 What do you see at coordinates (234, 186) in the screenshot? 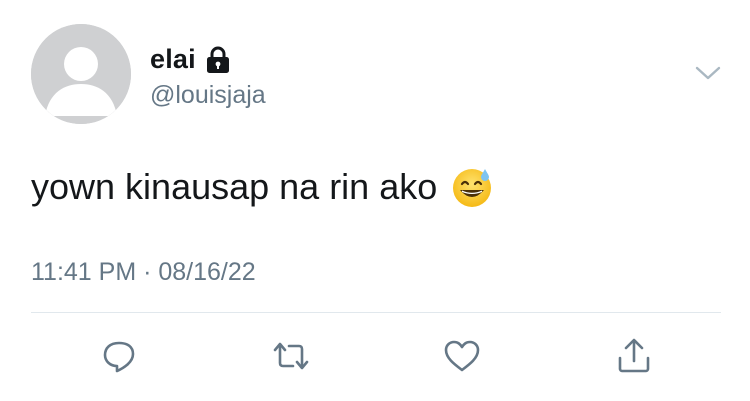
I see `tweet-body: yown kinausap na rin ako` at bounding box center [234, 186].